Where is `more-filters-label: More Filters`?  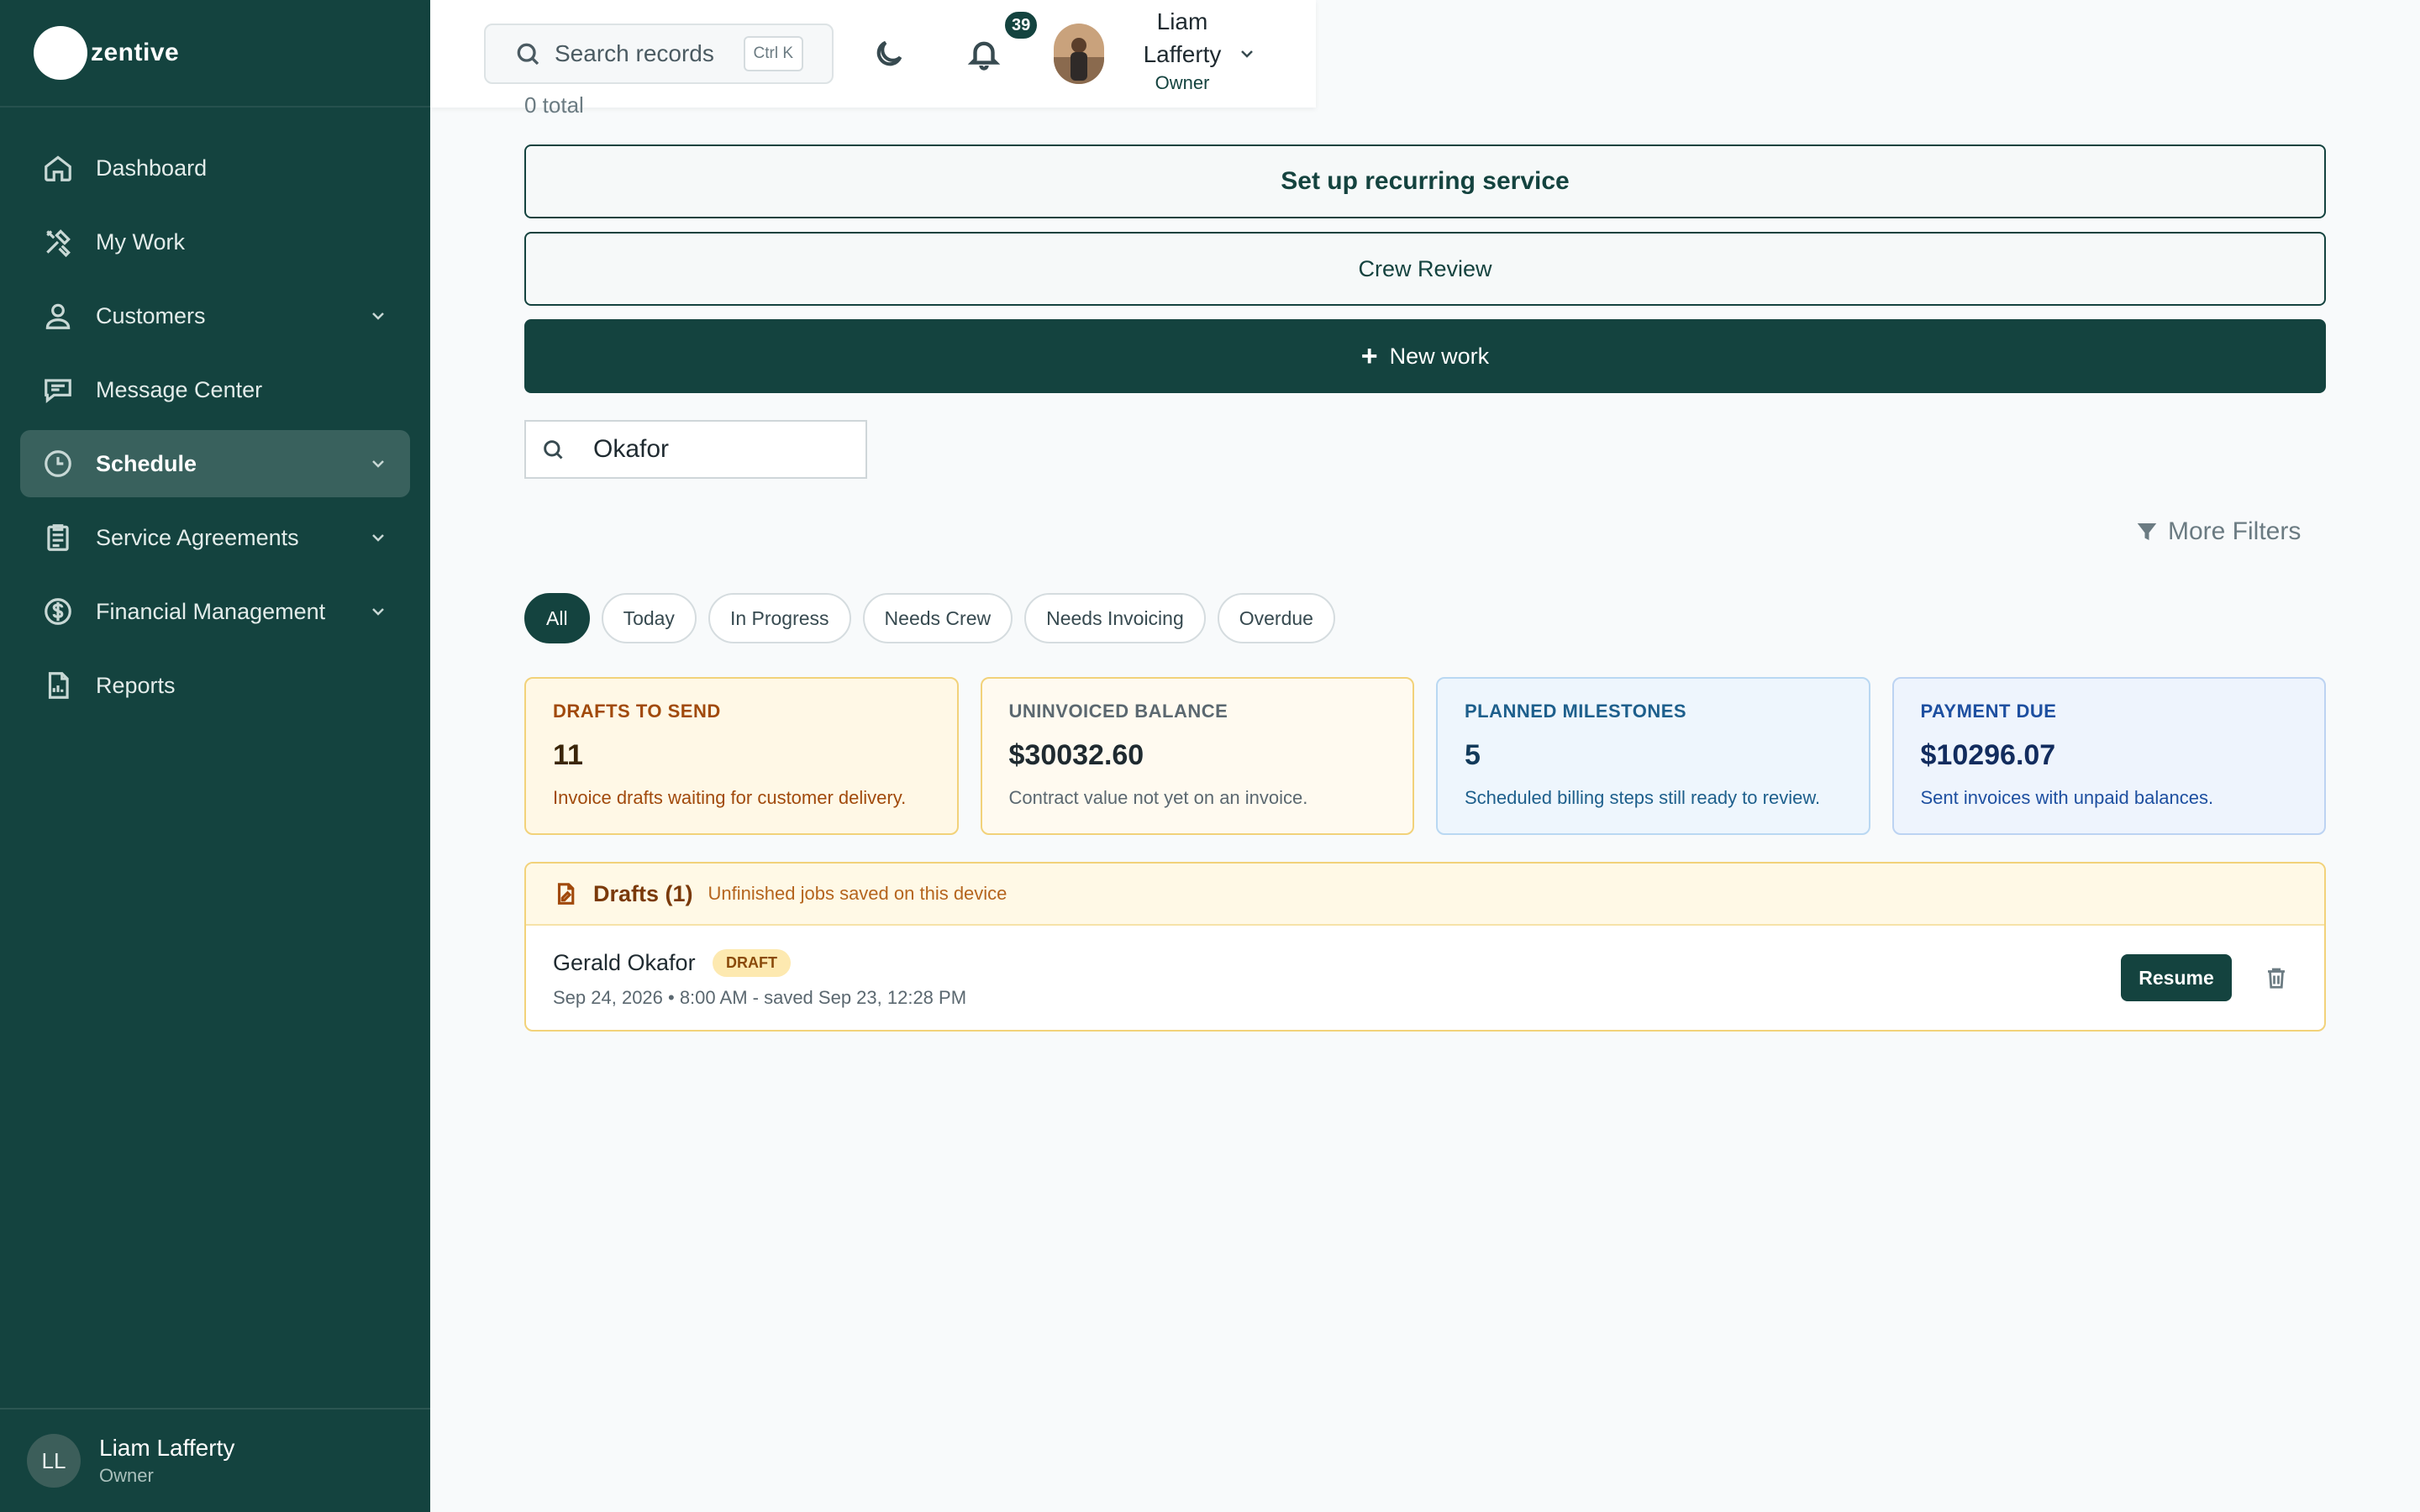 more-filters-label: More Filters is located at coordinates (2235, 531).